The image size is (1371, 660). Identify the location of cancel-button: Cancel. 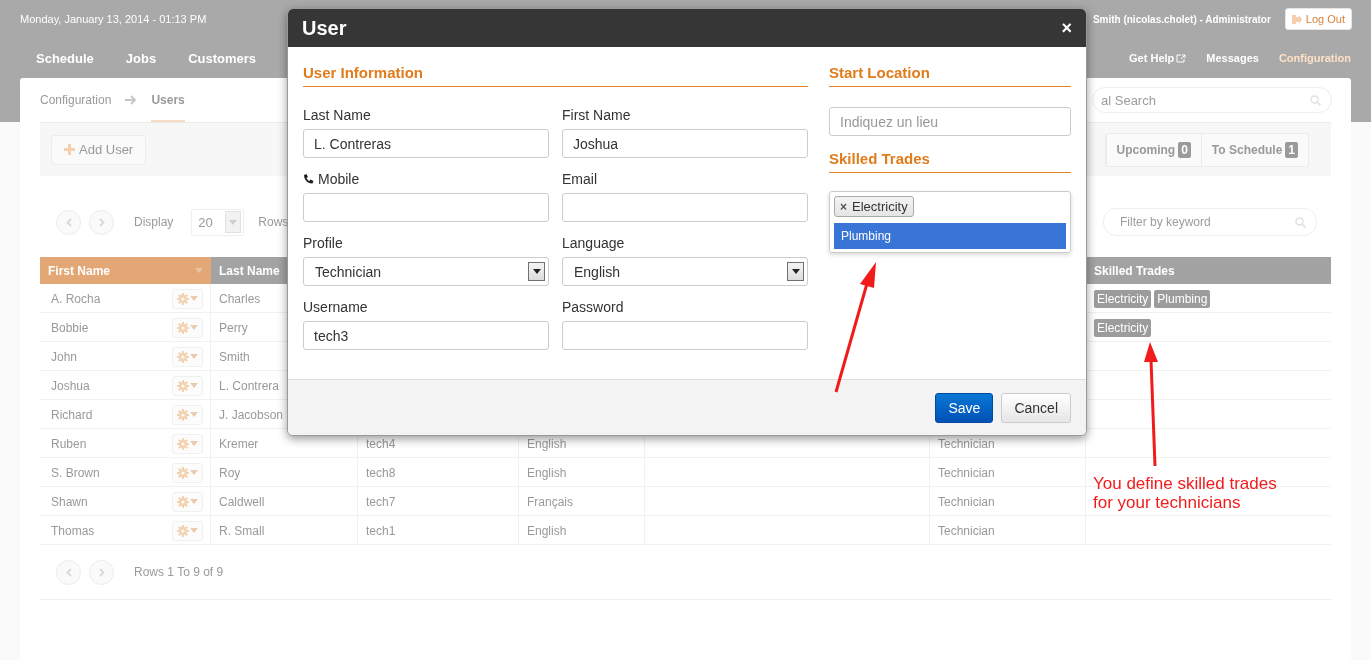
(1036, 407).